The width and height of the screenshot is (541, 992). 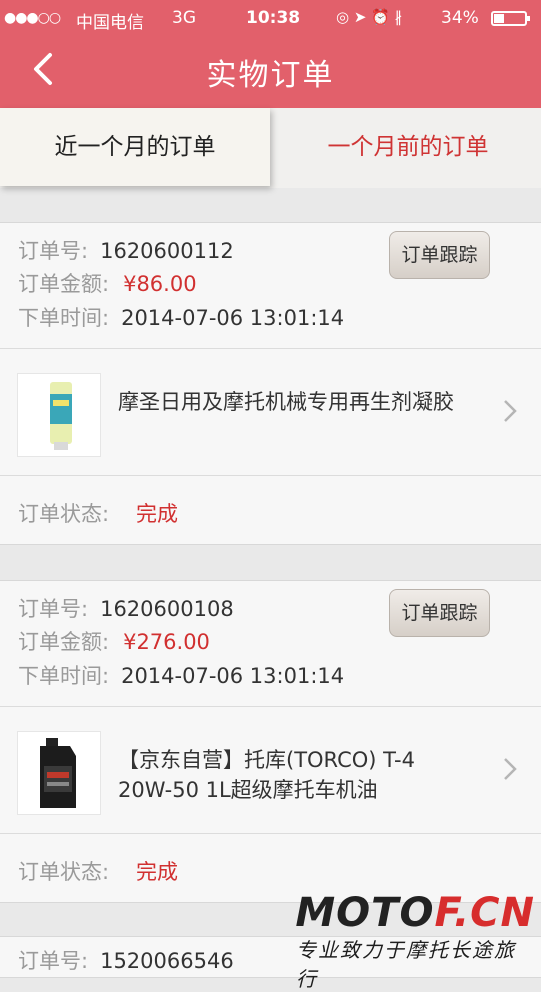 I want to click on battery-icon, so click(x=510, y=18).